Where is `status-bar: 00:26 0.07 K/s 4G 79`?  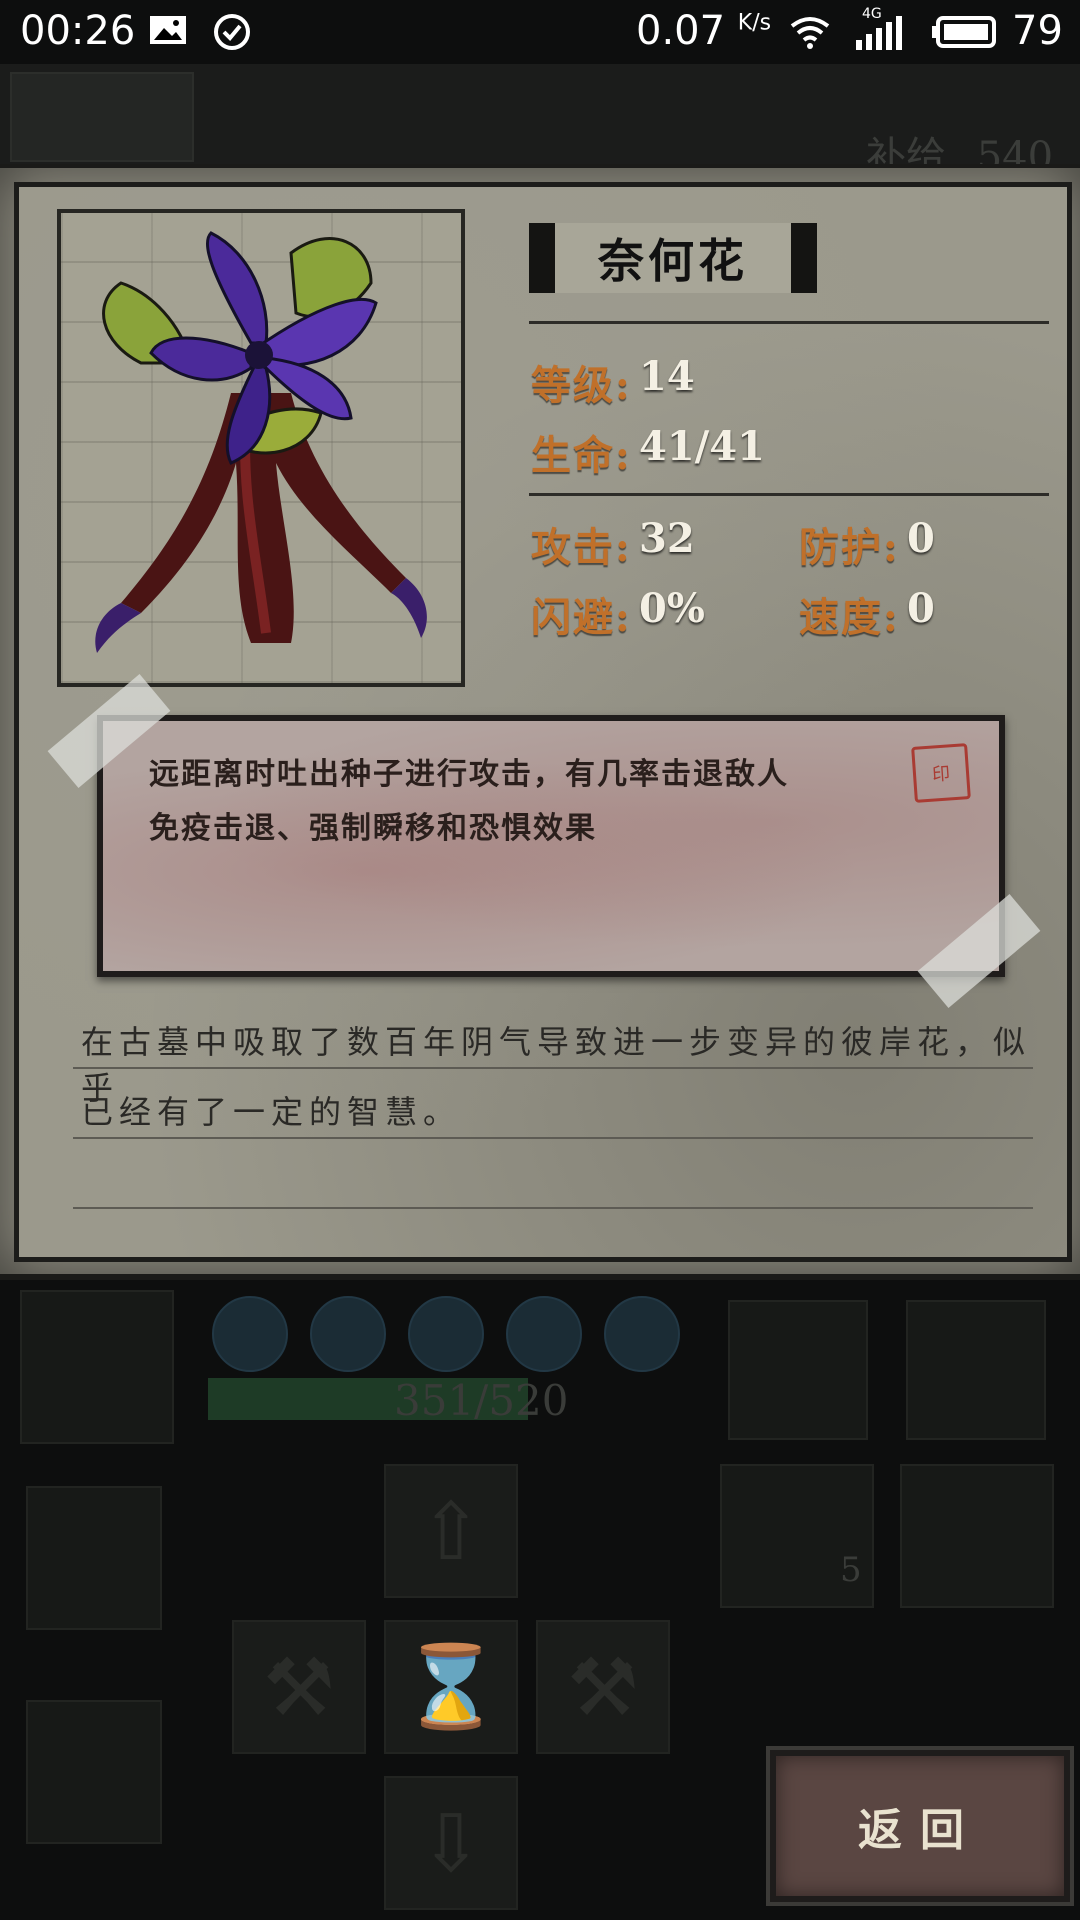
status-bar: 00:26 0.07 K/s 4G 79 is located at coordinates (540, 32).